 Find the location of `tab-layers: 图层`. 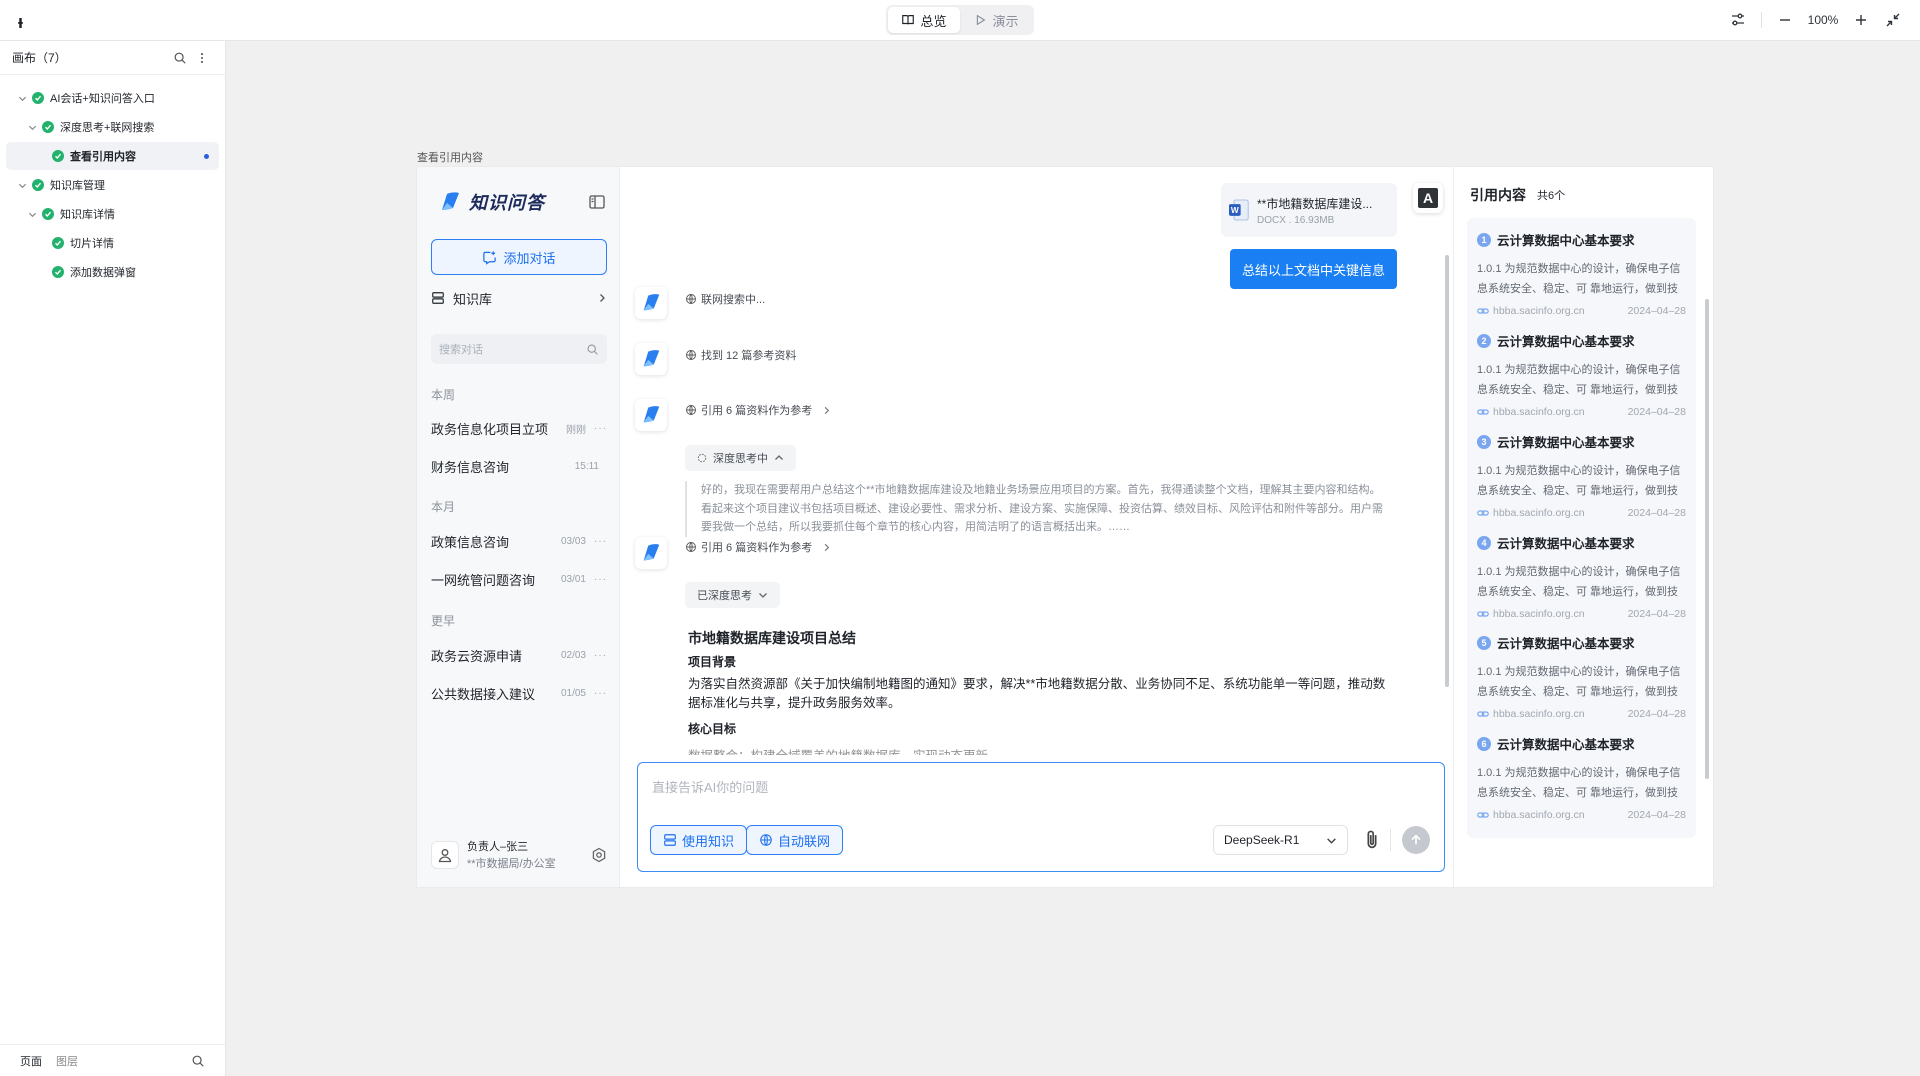

tab-layers: 图层 is located at coordinates (67, 1061).